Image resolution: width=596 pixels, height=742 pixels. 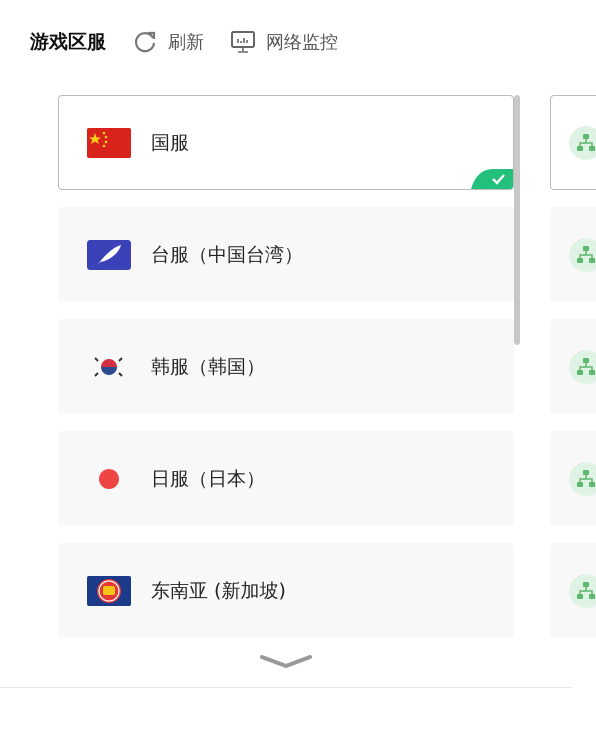 What do you see at coordinates (145, 42) in the screenshot?
I see `refresh-icon` at bounding box center [145, 42].